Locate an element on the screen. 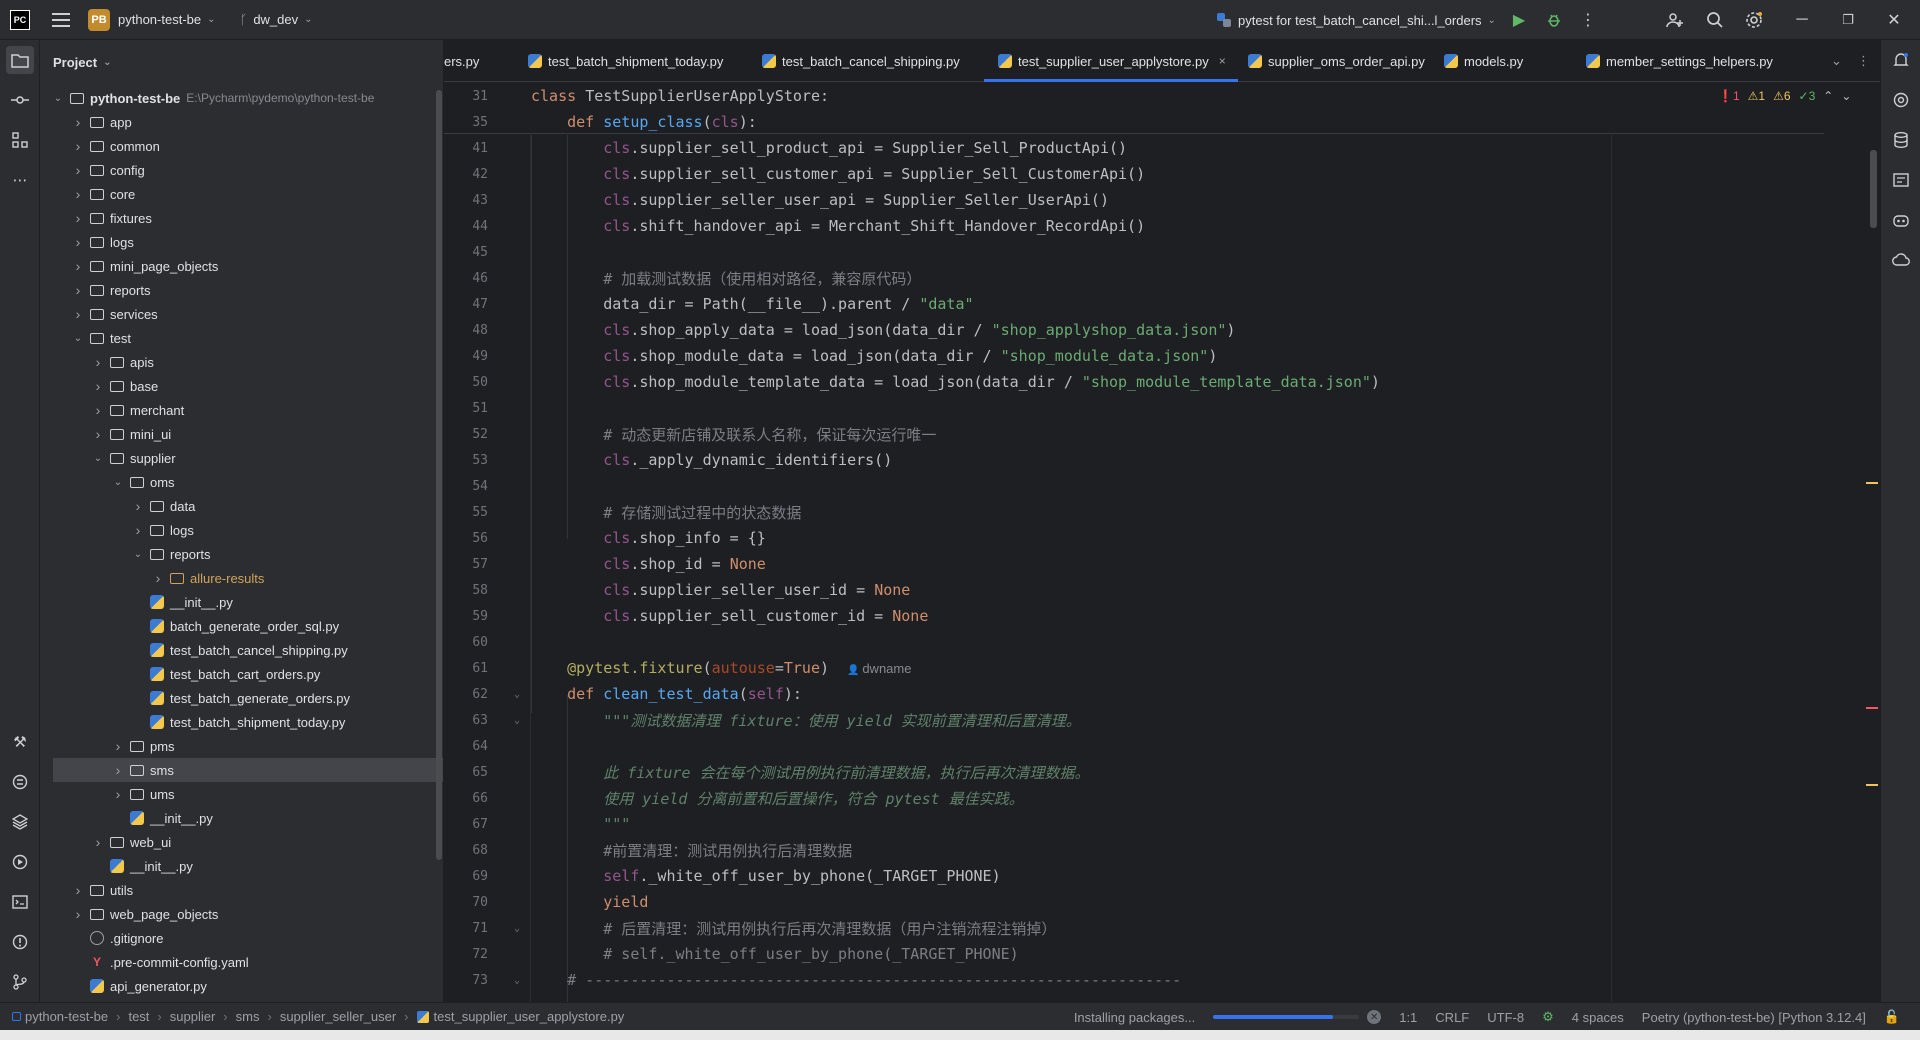  project-switcher: python-test-be is located at coordinates (159, 19).